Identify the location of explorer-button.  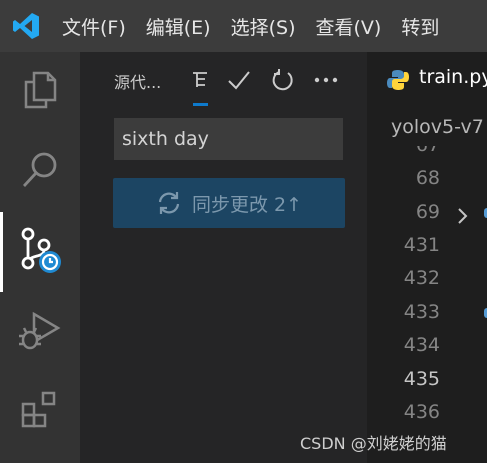
(40, 92).